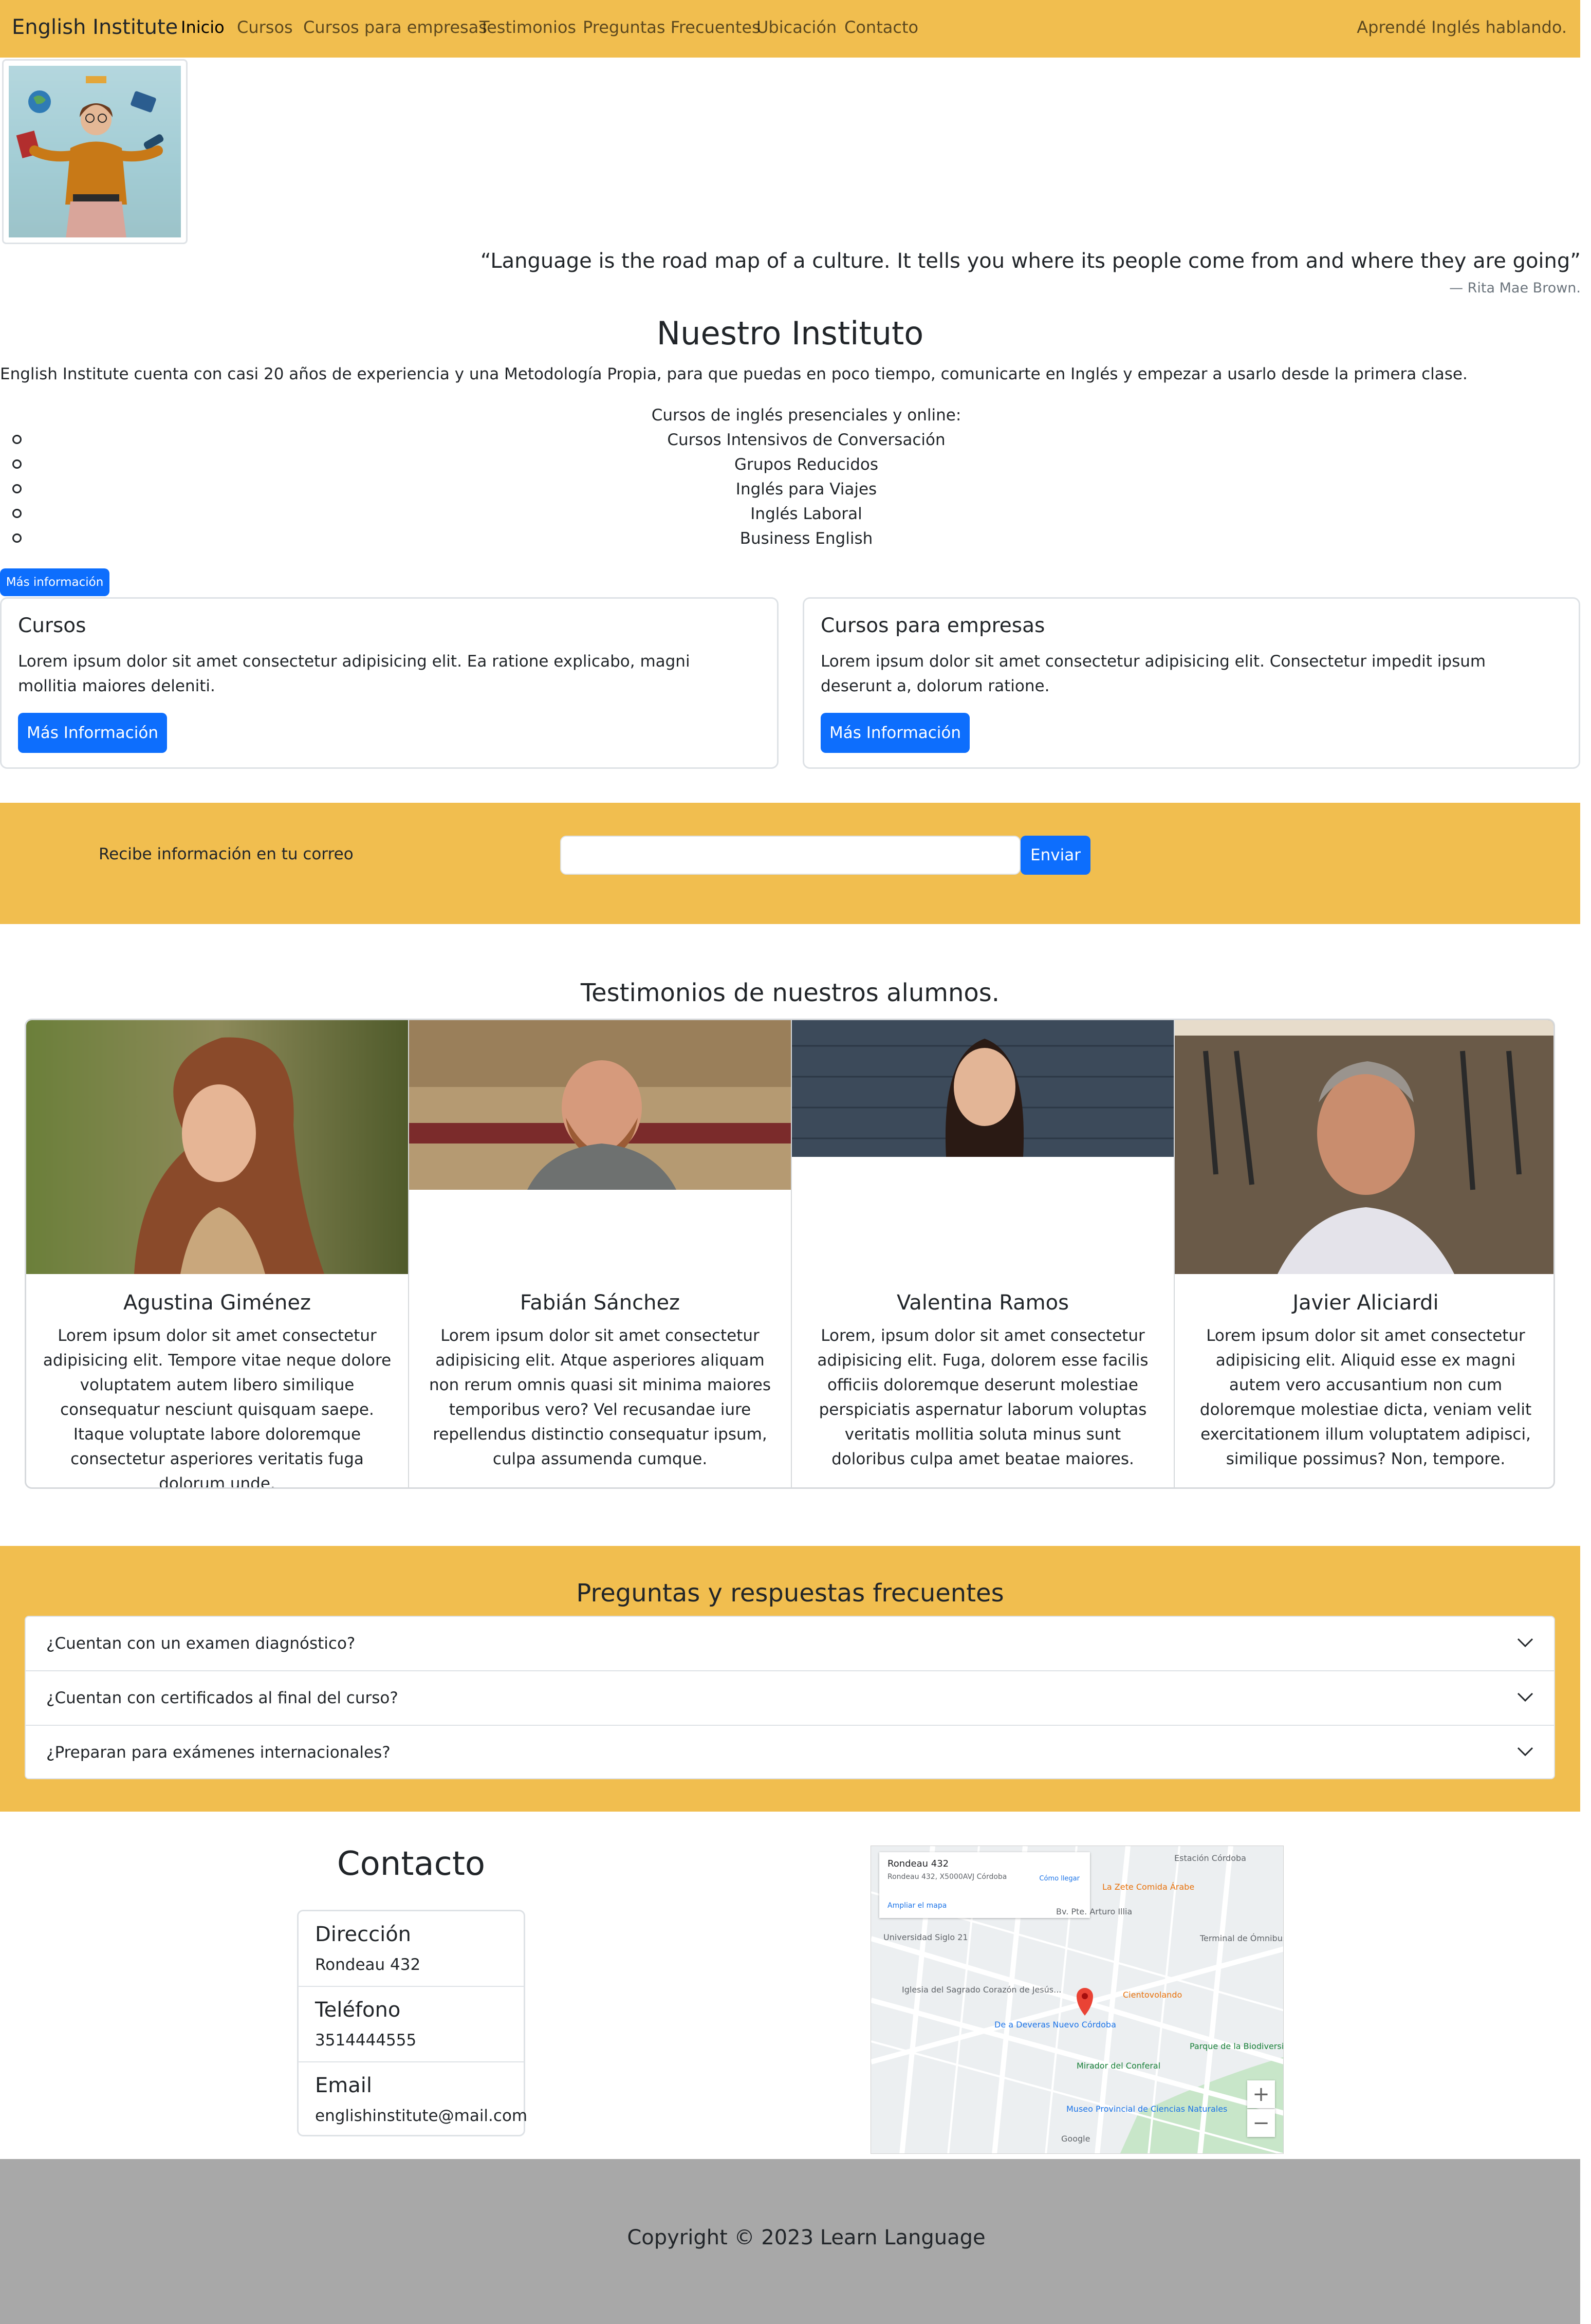 The image size is (1591, 2324). Describe the element at coordinates (1055, 855) in the screenshot. I see `send-button: Enviar` at that location.